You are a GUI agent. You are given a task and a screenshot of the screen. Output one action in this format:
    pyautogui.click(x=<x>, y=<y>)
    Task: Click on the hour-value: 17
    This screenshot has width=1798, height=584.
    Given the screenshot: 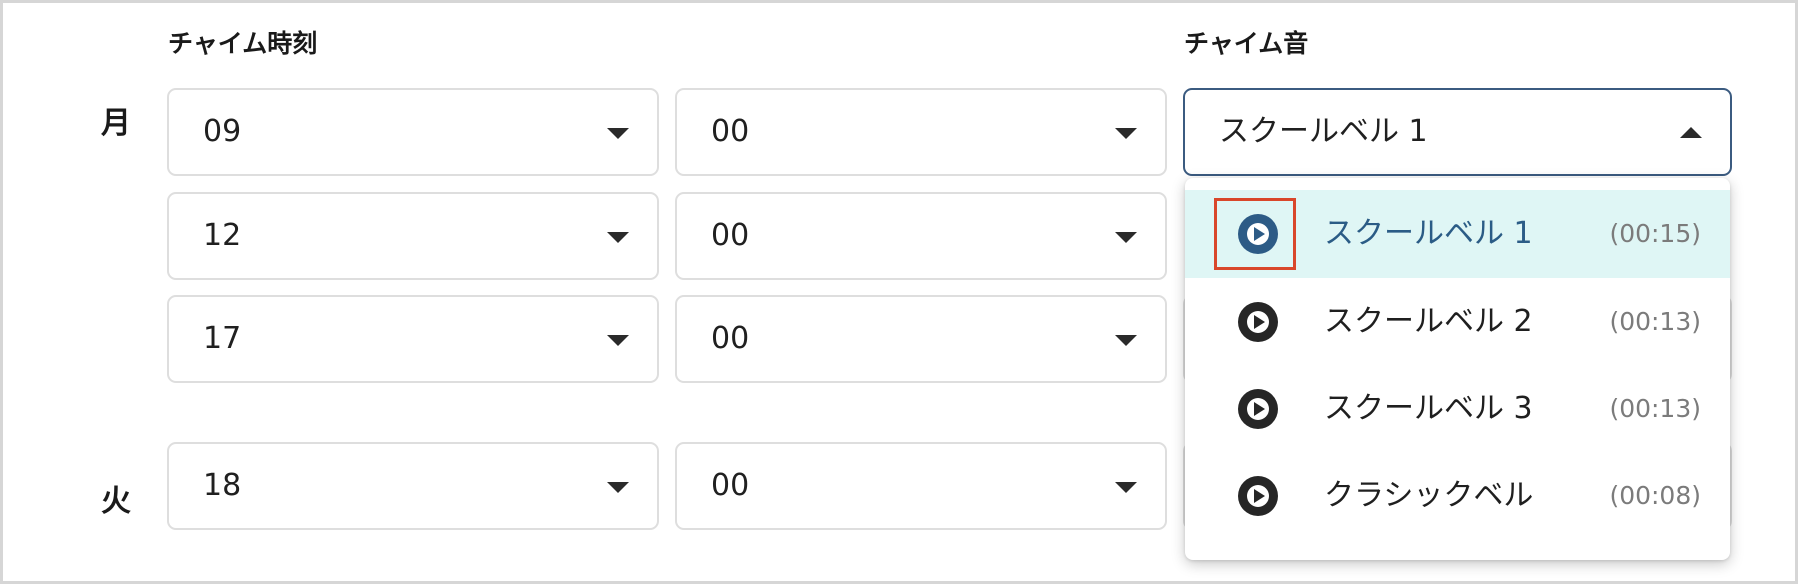 What is the action you would take?
    pyautogui.click(x=222, y=338)
    